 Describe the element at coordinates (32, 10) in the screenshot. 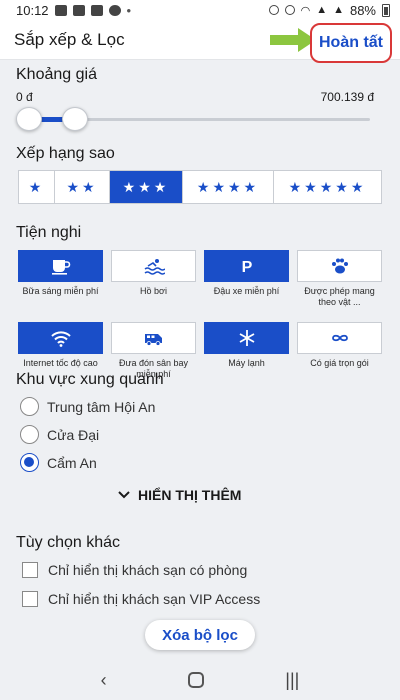

I see `clock: 10:12` at that location.